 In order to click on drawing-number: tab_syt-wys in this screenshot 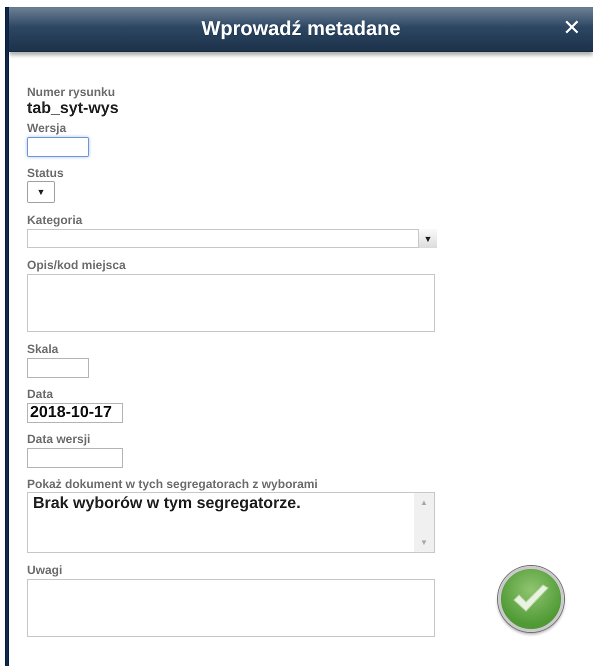, I will do `click(73, 108)`.